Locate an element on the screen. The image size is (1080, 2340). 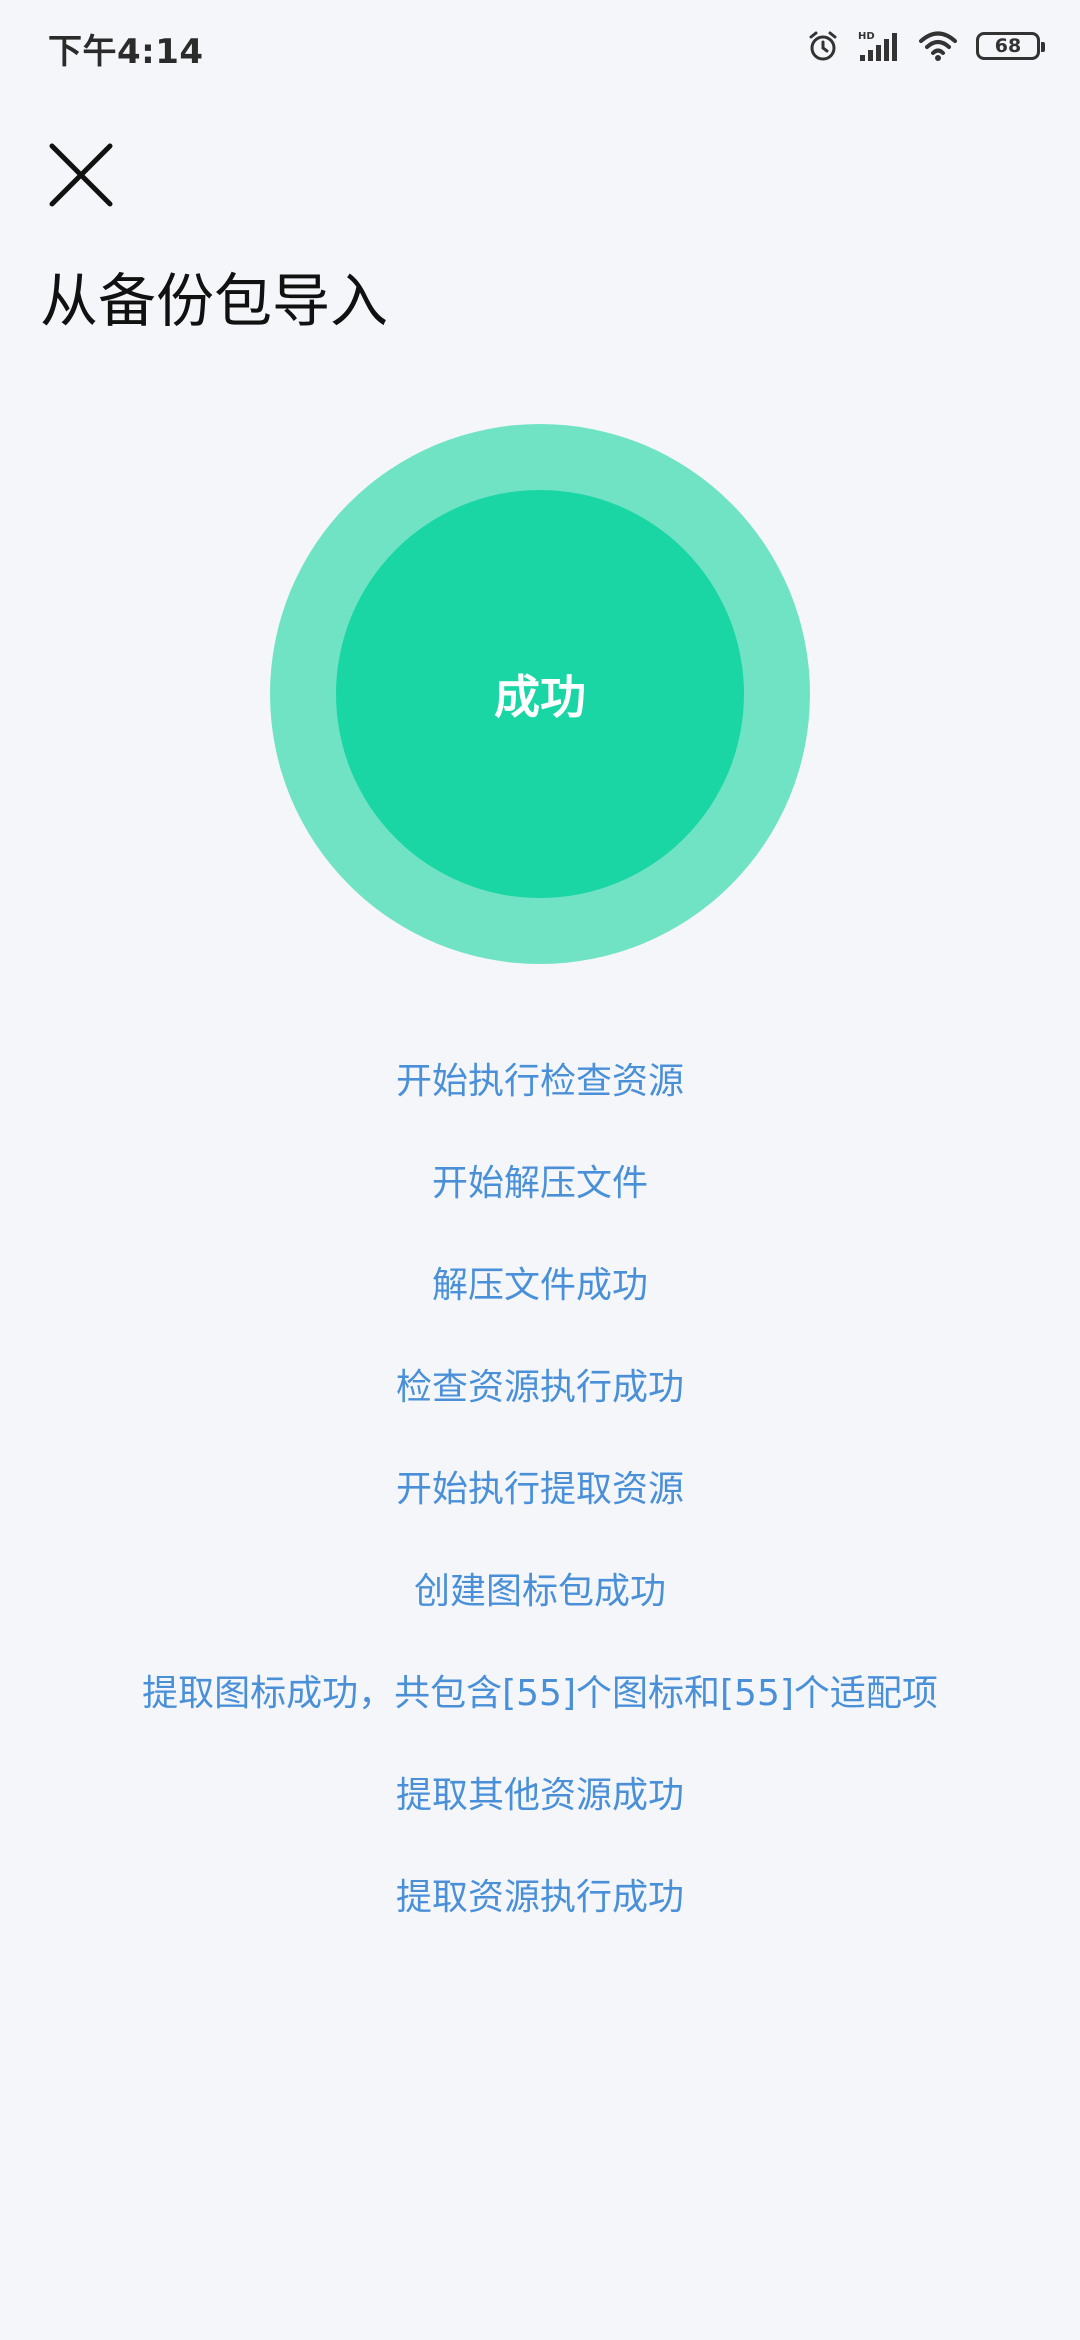
result-circle: 成功 is located at coordinates (540, 694).